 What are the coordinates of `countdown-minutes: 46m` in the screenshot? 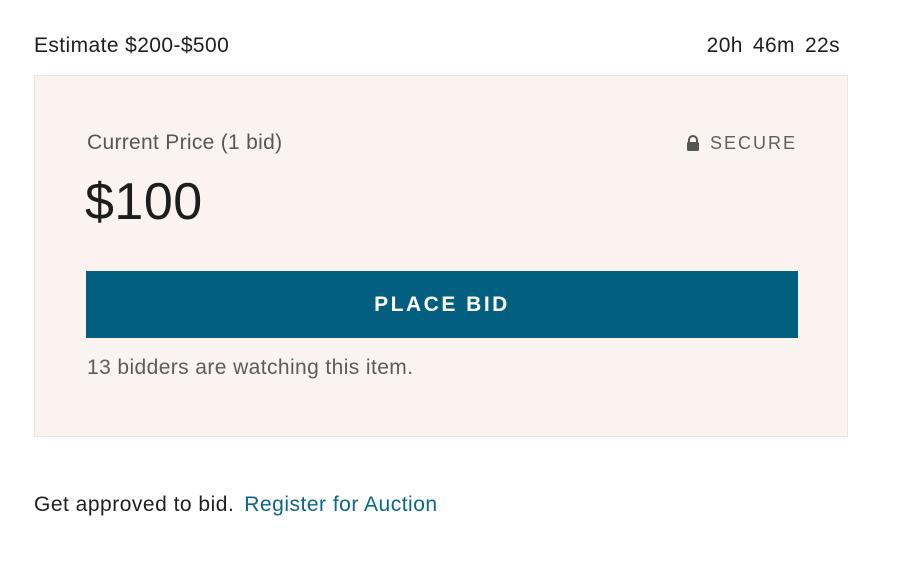 It's located at (773, 45).